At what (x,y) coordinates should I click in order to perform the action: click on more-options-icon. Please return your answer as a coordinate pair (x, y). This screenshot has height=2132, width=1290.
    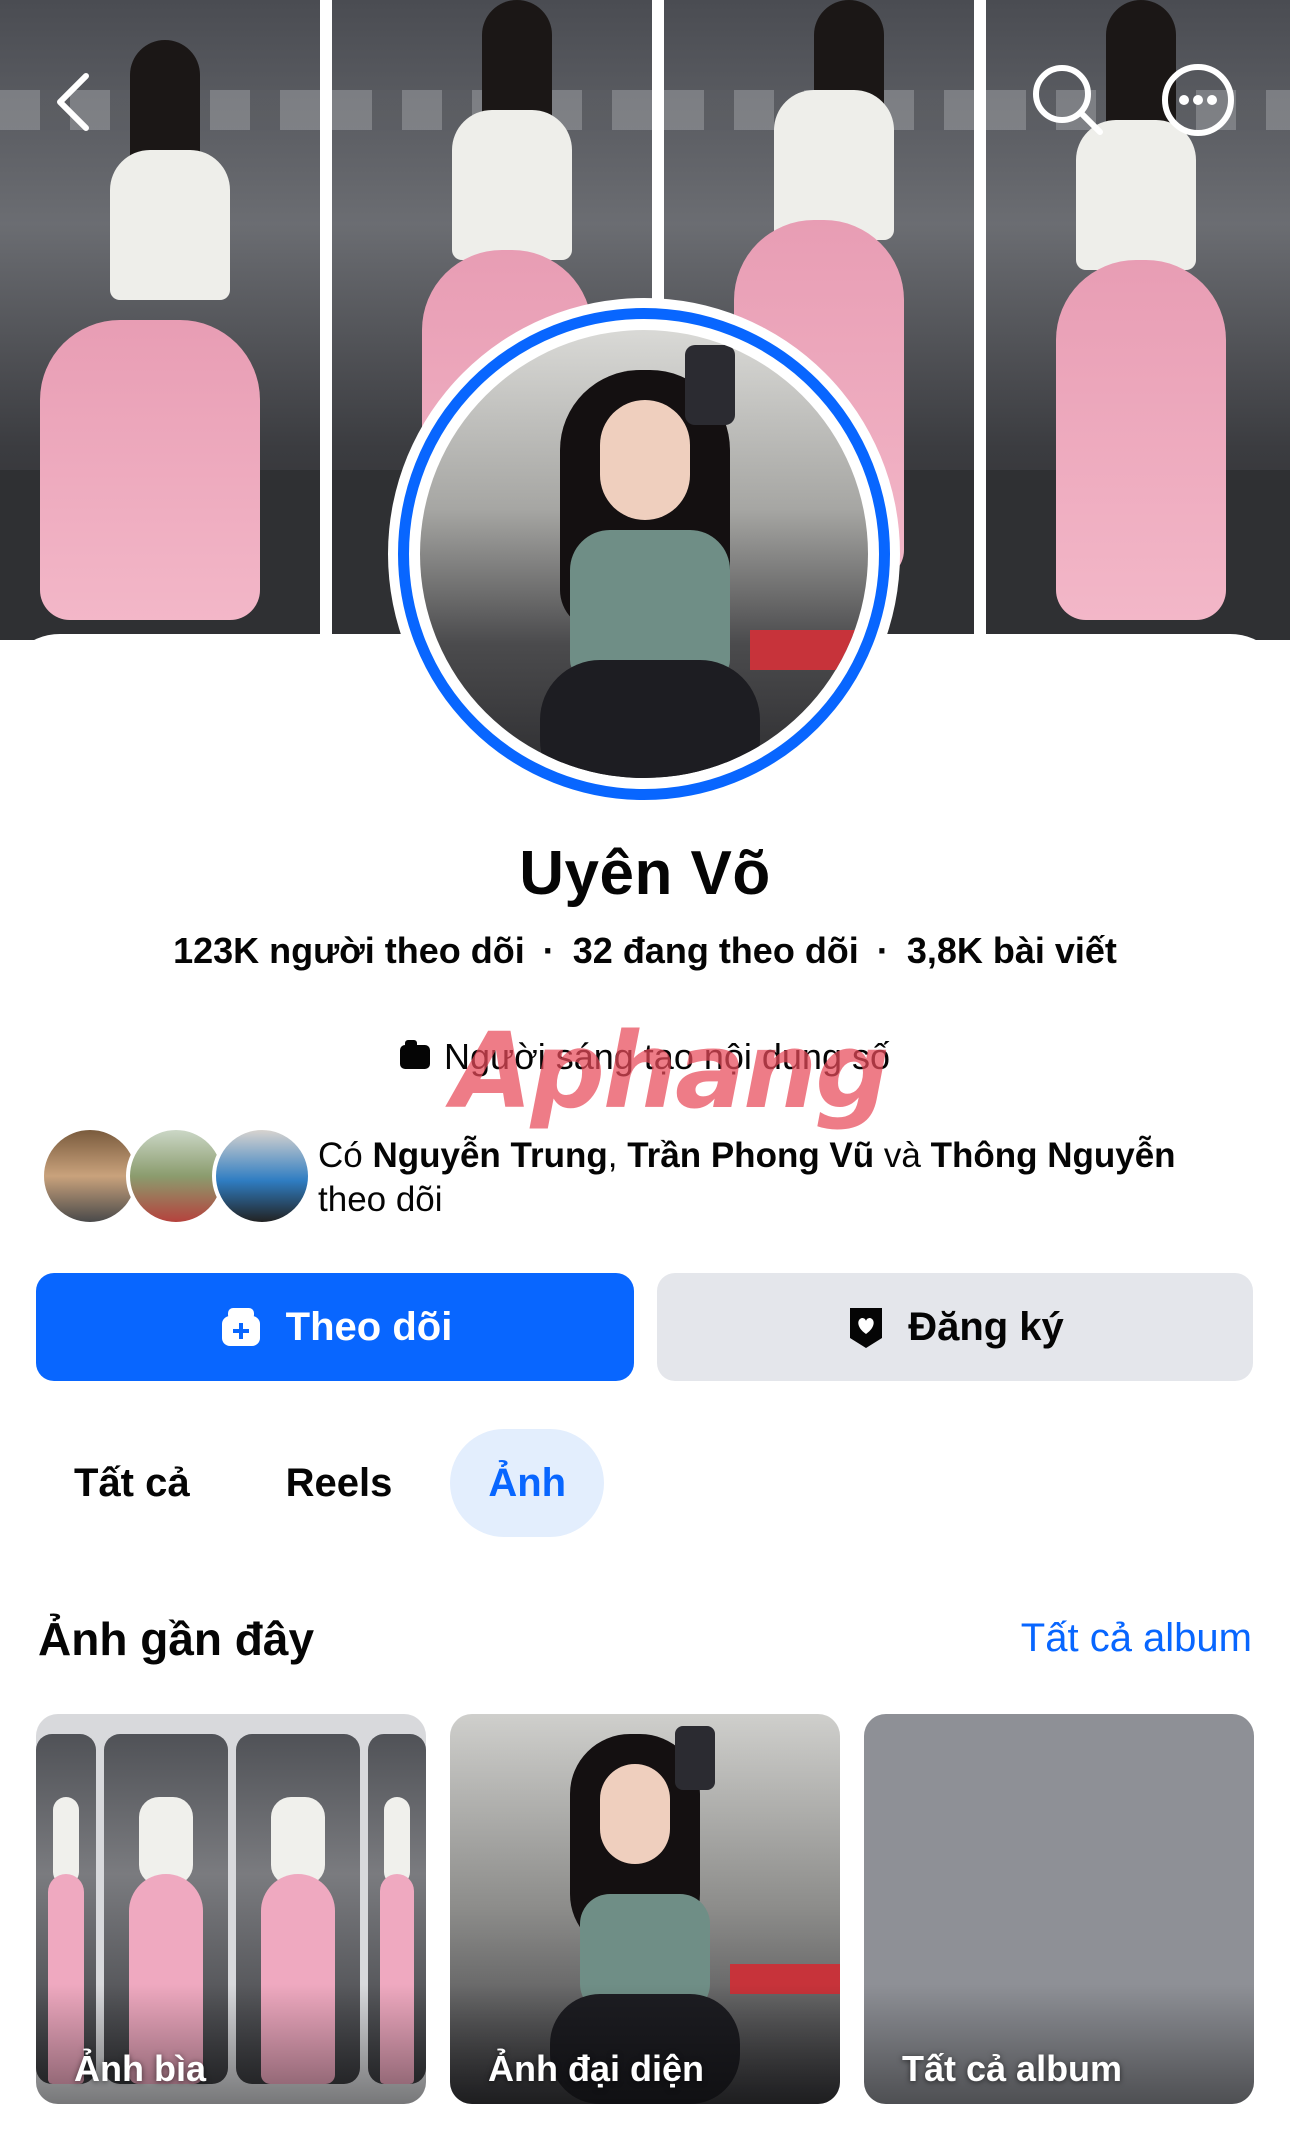
    Looking at the image, I should click on (1198, 100).